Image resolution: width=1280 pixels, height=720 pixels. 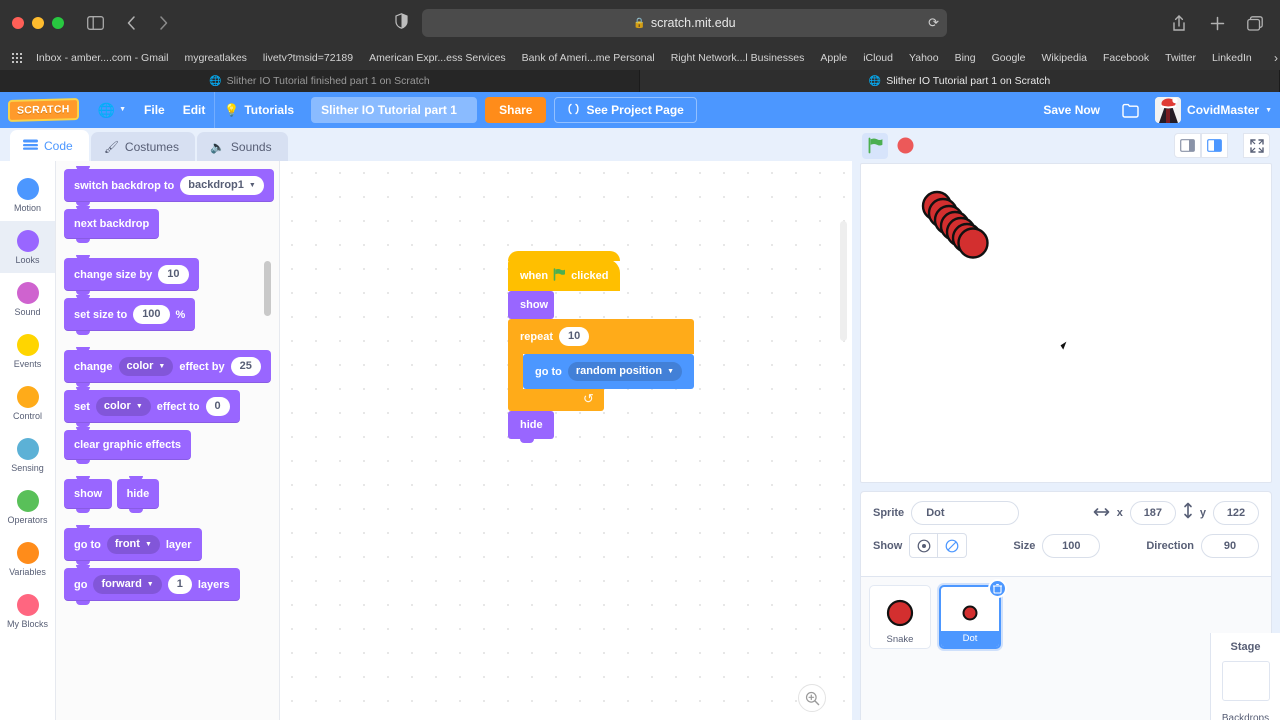 What do you see at coordinates (812, 698) in the screenshot?
I see `zoom-in-icon` at bounding box center [812, 698].